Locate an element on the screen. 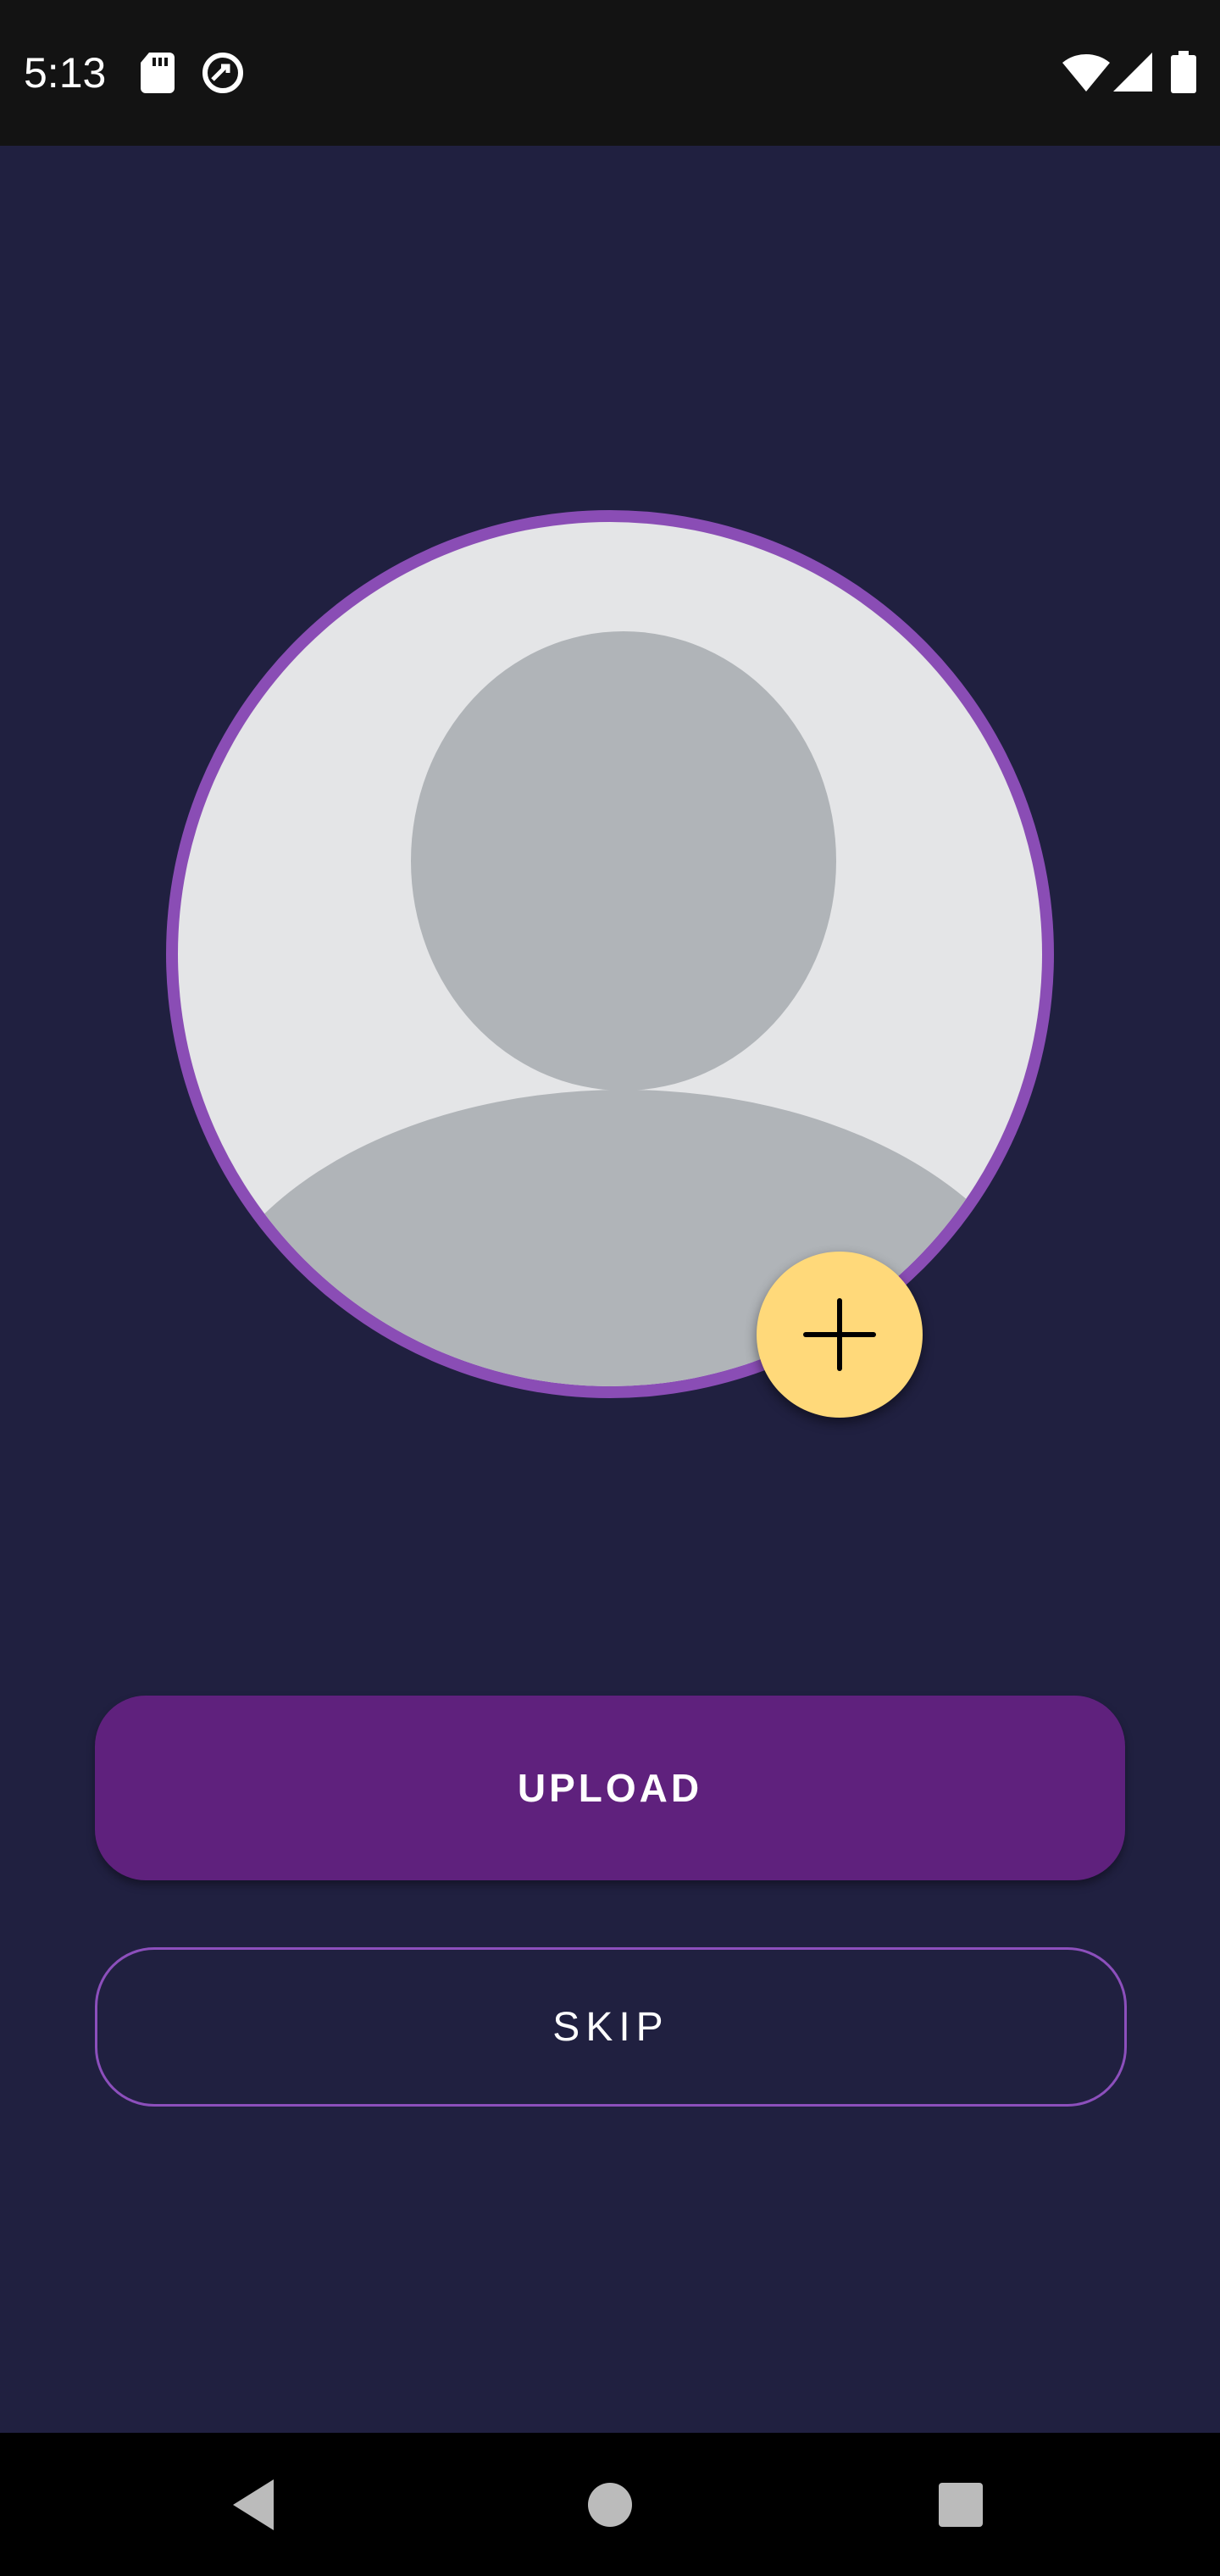 This screenshot has height=2576, width=1220. recents-icon is located at coordinates (961, 2505).